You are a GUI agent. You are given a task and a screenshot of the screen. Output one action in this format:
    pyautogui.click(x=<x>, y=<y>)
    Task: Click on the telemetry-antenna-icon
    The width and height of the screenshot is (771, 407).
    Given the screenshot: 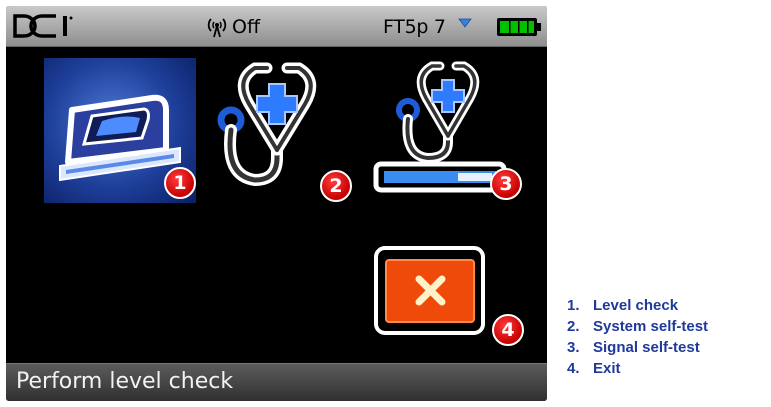 What is the action you would take?
    pyautogui.click(x=217, y=28)
    